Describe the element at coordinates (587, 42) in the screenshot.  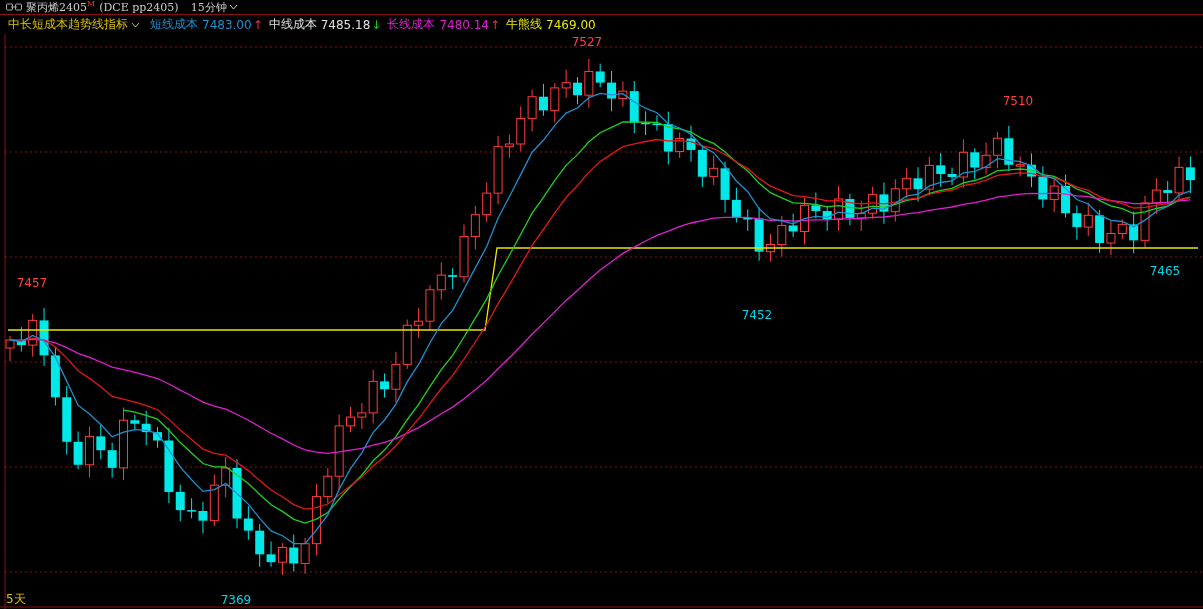
I see `high-price-label: 7527` at that location.